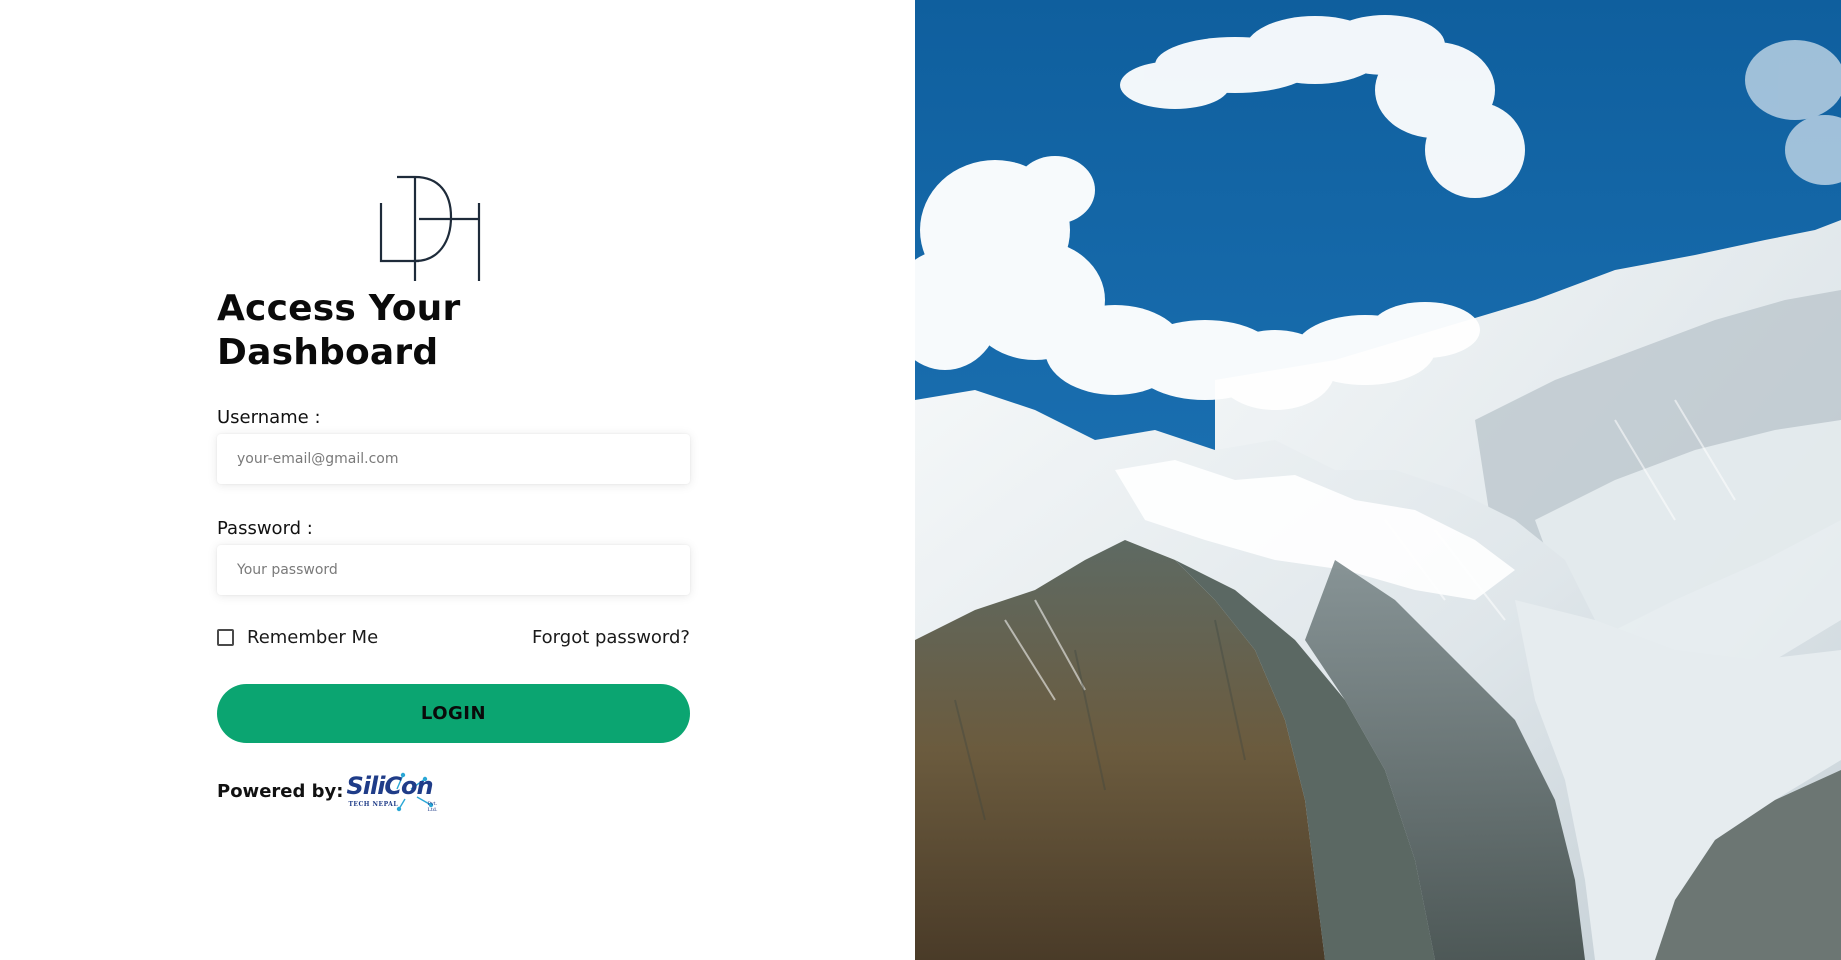 The height and width of the screenshot is (960, 1841). I want to click on form-options-row: Remember Me Forgot password?, so click(453, 637).